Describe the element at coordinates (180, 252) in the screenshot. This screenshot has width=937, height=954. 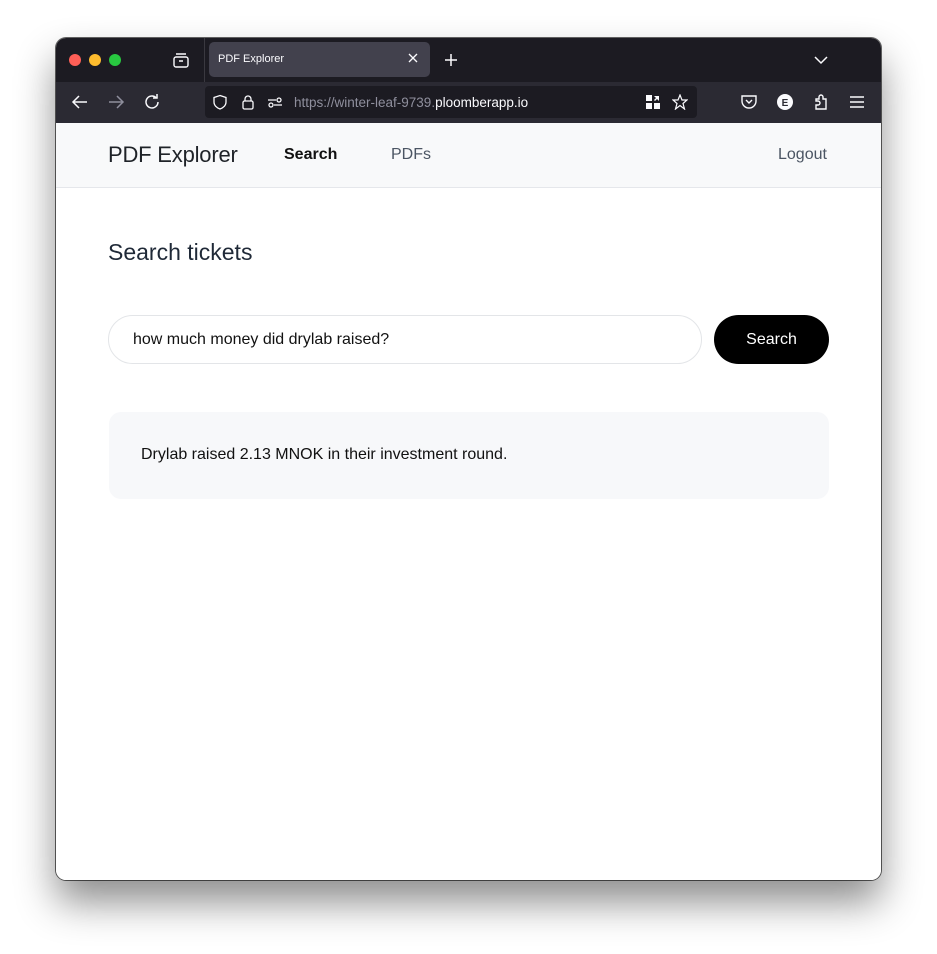
I see `page-title: Search tickets` at that location.